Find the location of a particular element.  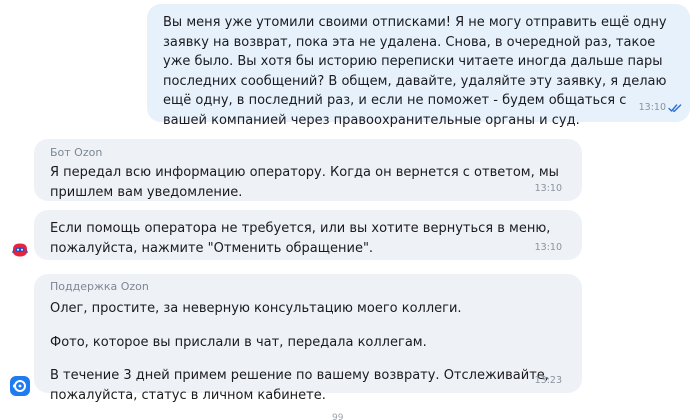

message-time: 13:23 is located at coordinates (548, 380).